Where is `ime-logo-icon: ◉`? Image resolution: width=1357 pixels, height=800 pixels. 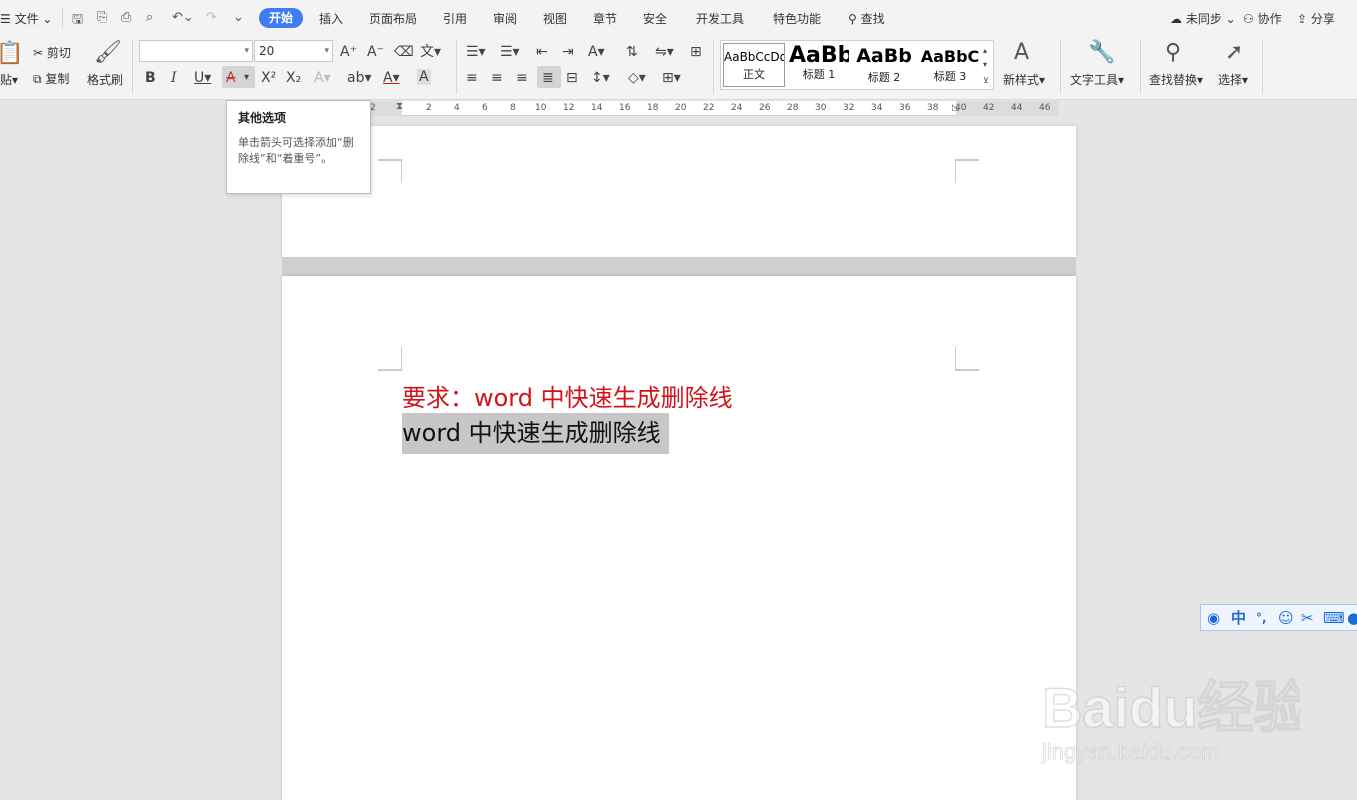 ime-logo-icon: ◉ is located at coordinates (1213, 618).